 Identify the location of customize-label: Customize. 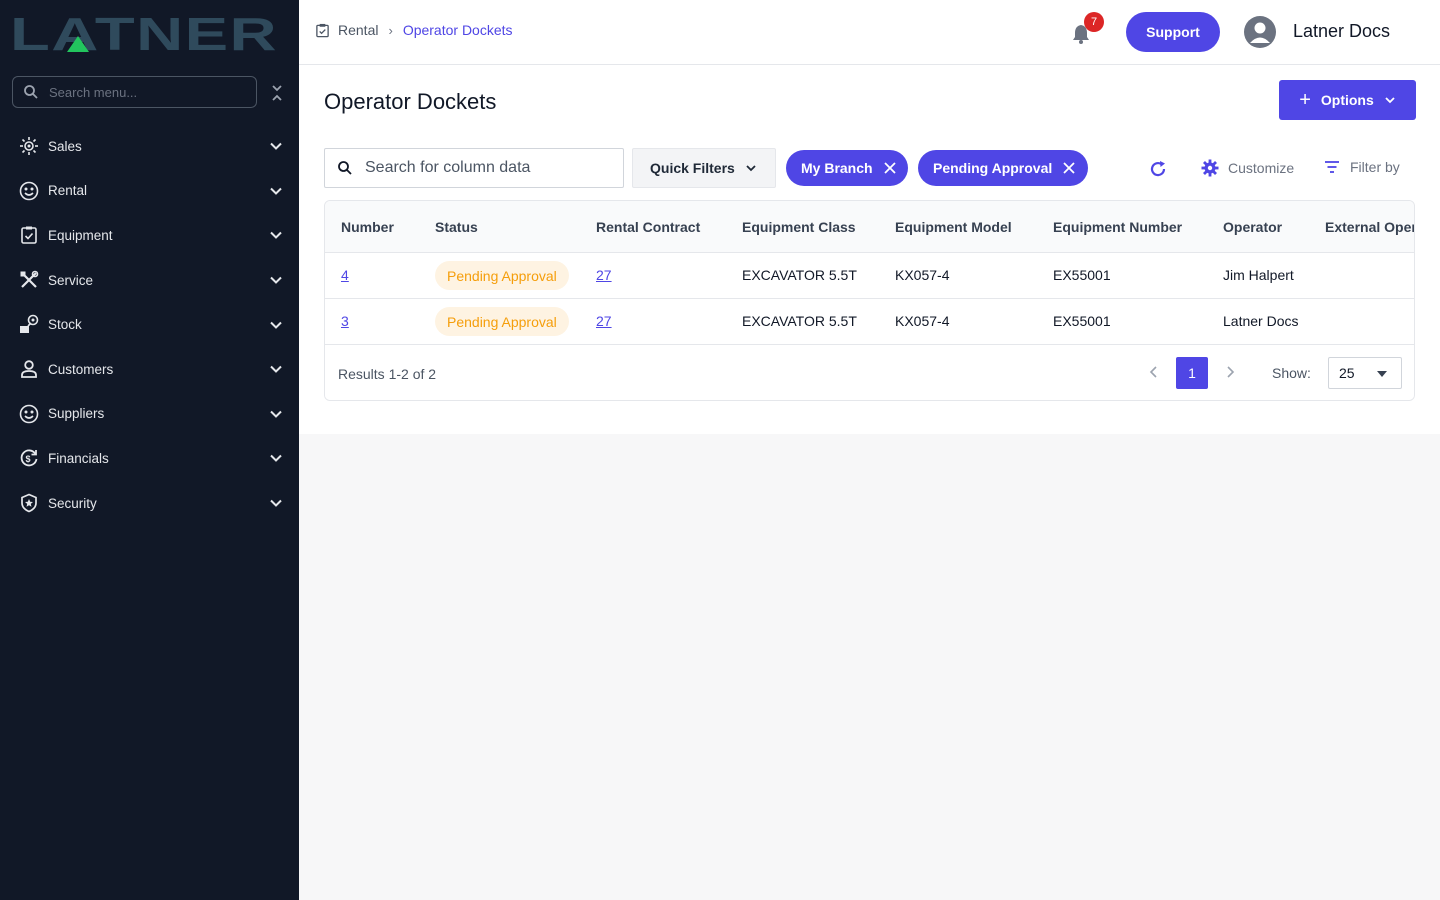
(1261, 168).